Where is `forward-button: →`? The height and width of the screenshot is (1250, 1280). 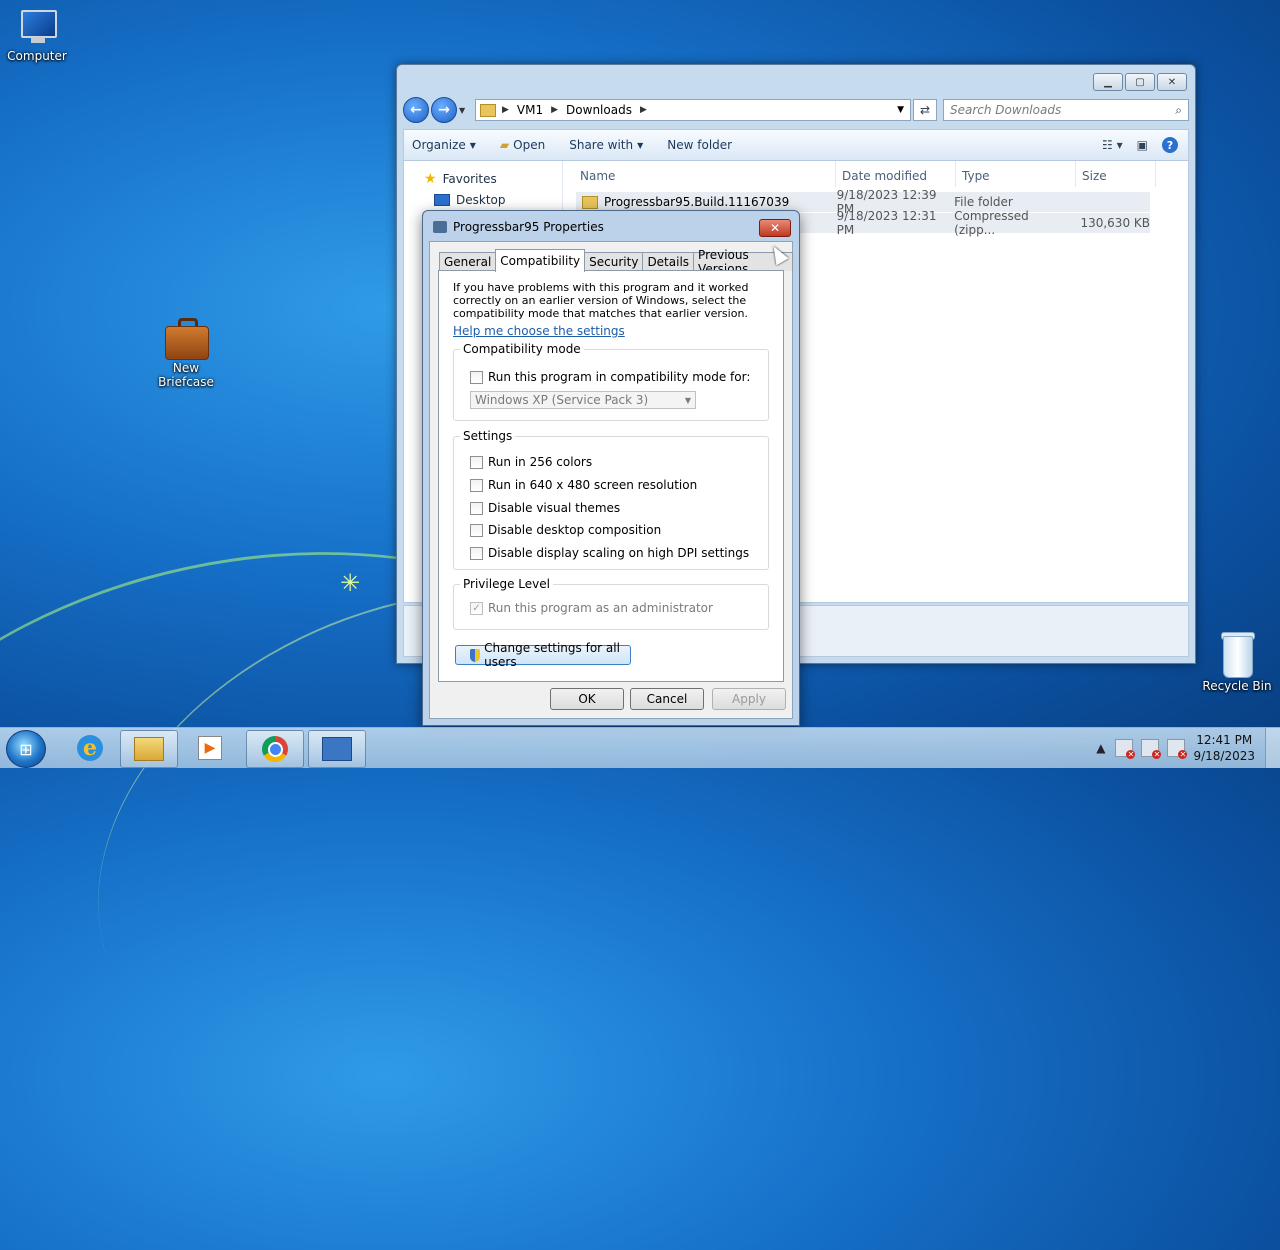 forward-button: → is located at coordinates (444, 110).